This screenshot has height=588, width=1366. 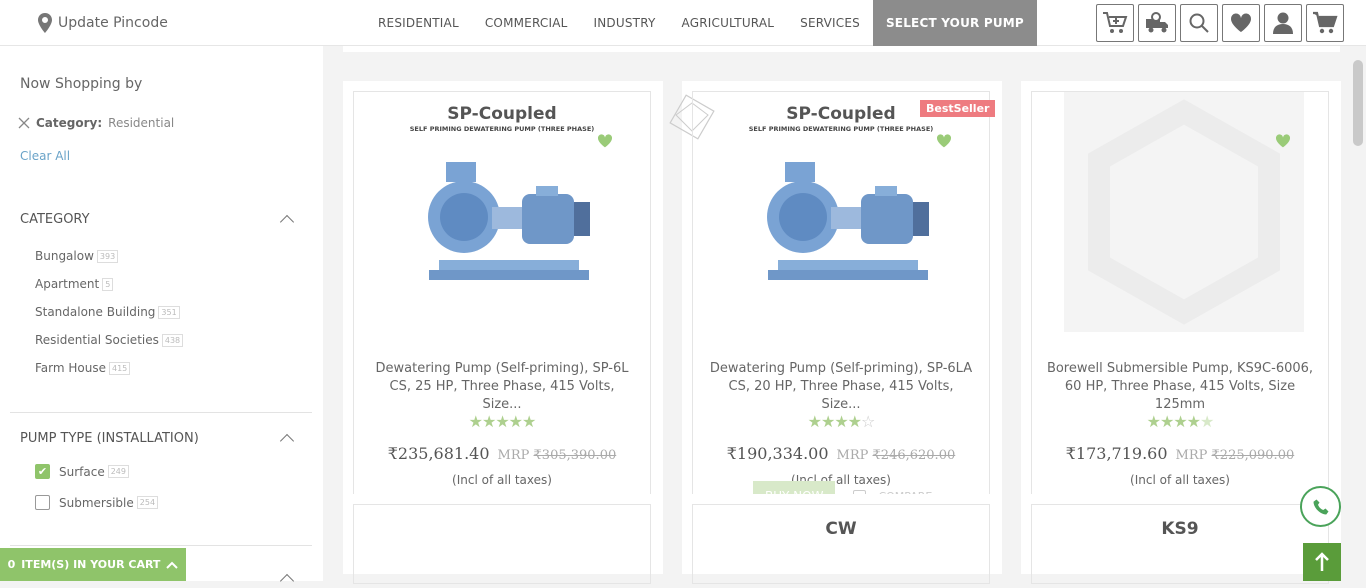 I want to click on add-to-cart-icon, so click(x=1115, y=22).